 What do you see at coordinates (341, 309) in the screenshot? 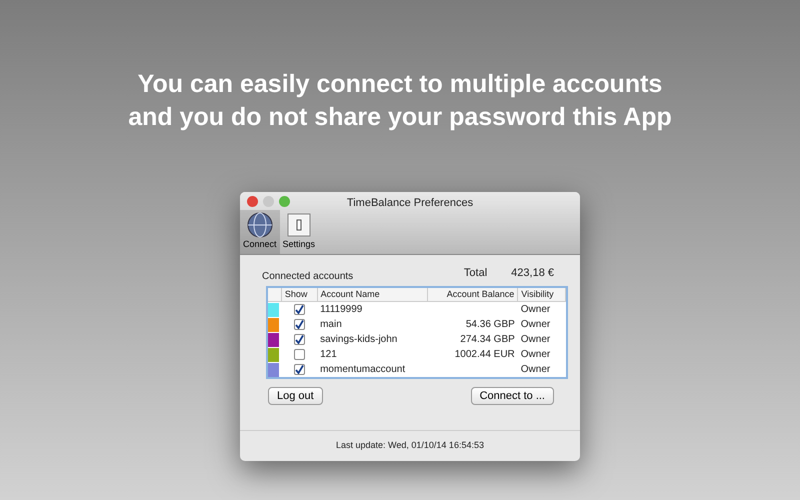
I see `account-name: 11119999` at bounding box center [341, 309].